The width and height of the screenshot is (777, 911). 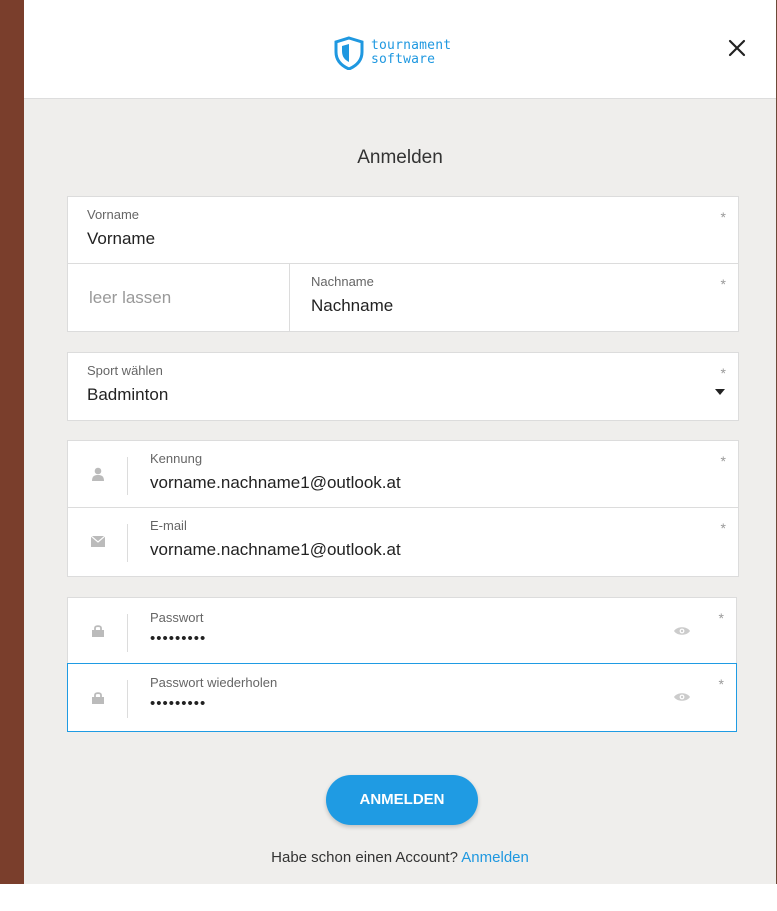 What do you see at coordinates (349, 53) in the screenshot?
I see `shield-logo-icon` at bounding box center [349, 53].